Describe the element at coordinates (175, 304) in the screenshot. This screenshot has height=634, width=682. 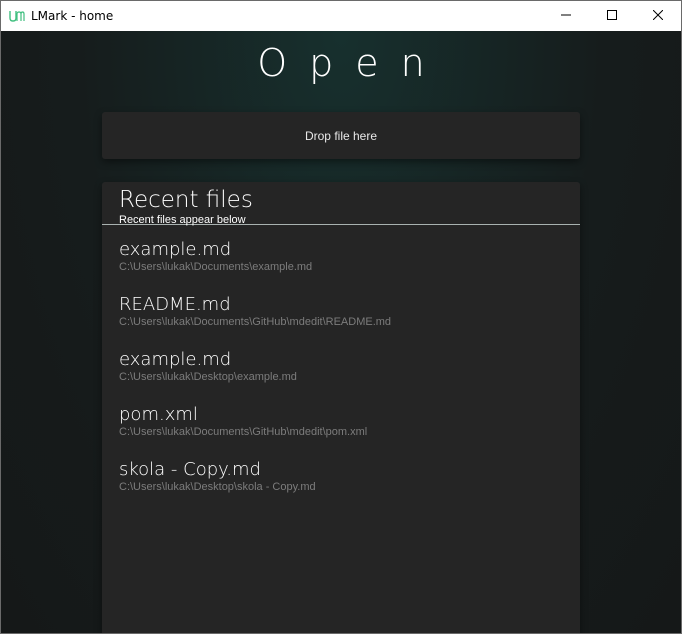
I see `file-name: README.md` at that location.